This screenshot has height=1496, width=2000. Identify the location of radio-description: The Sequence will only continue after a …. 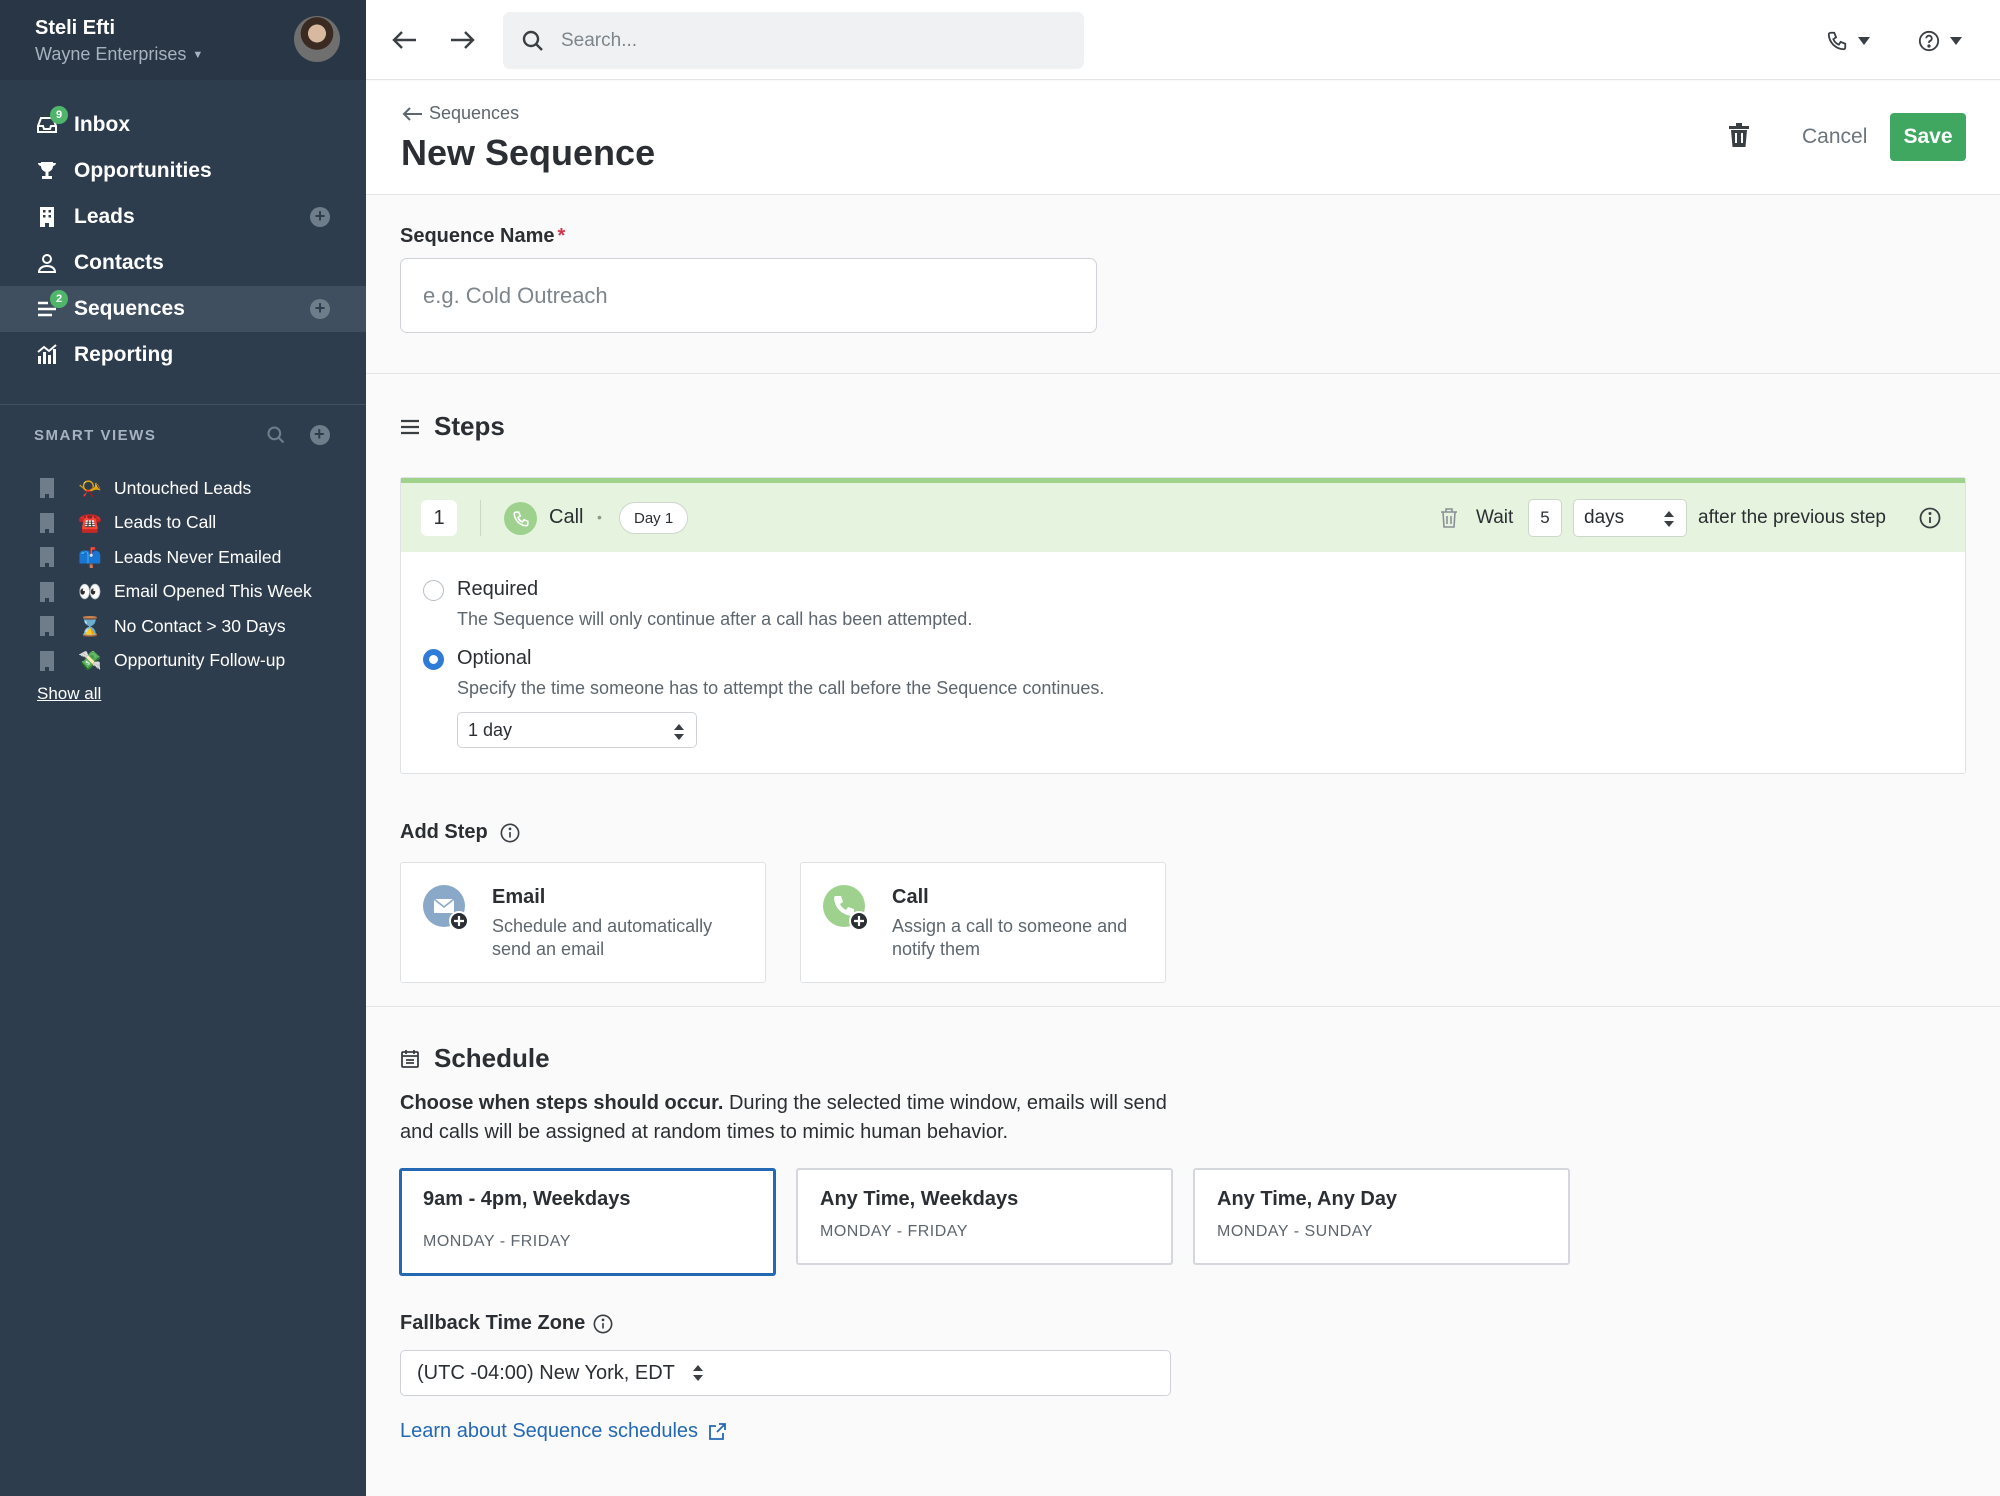
(715, 619).